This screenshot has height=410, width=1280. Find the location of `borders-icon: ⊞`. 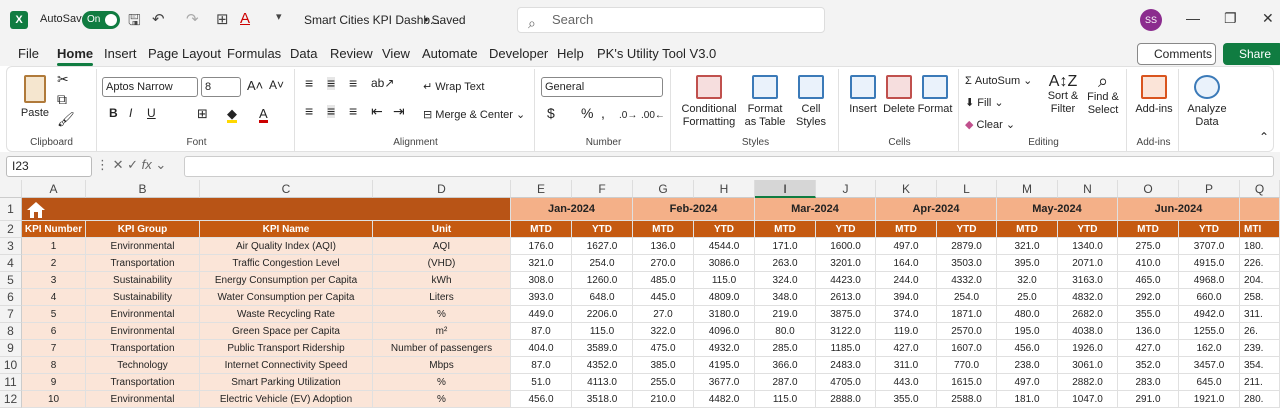

borders-icon: ⊞ is located at coordinates (222, 19).